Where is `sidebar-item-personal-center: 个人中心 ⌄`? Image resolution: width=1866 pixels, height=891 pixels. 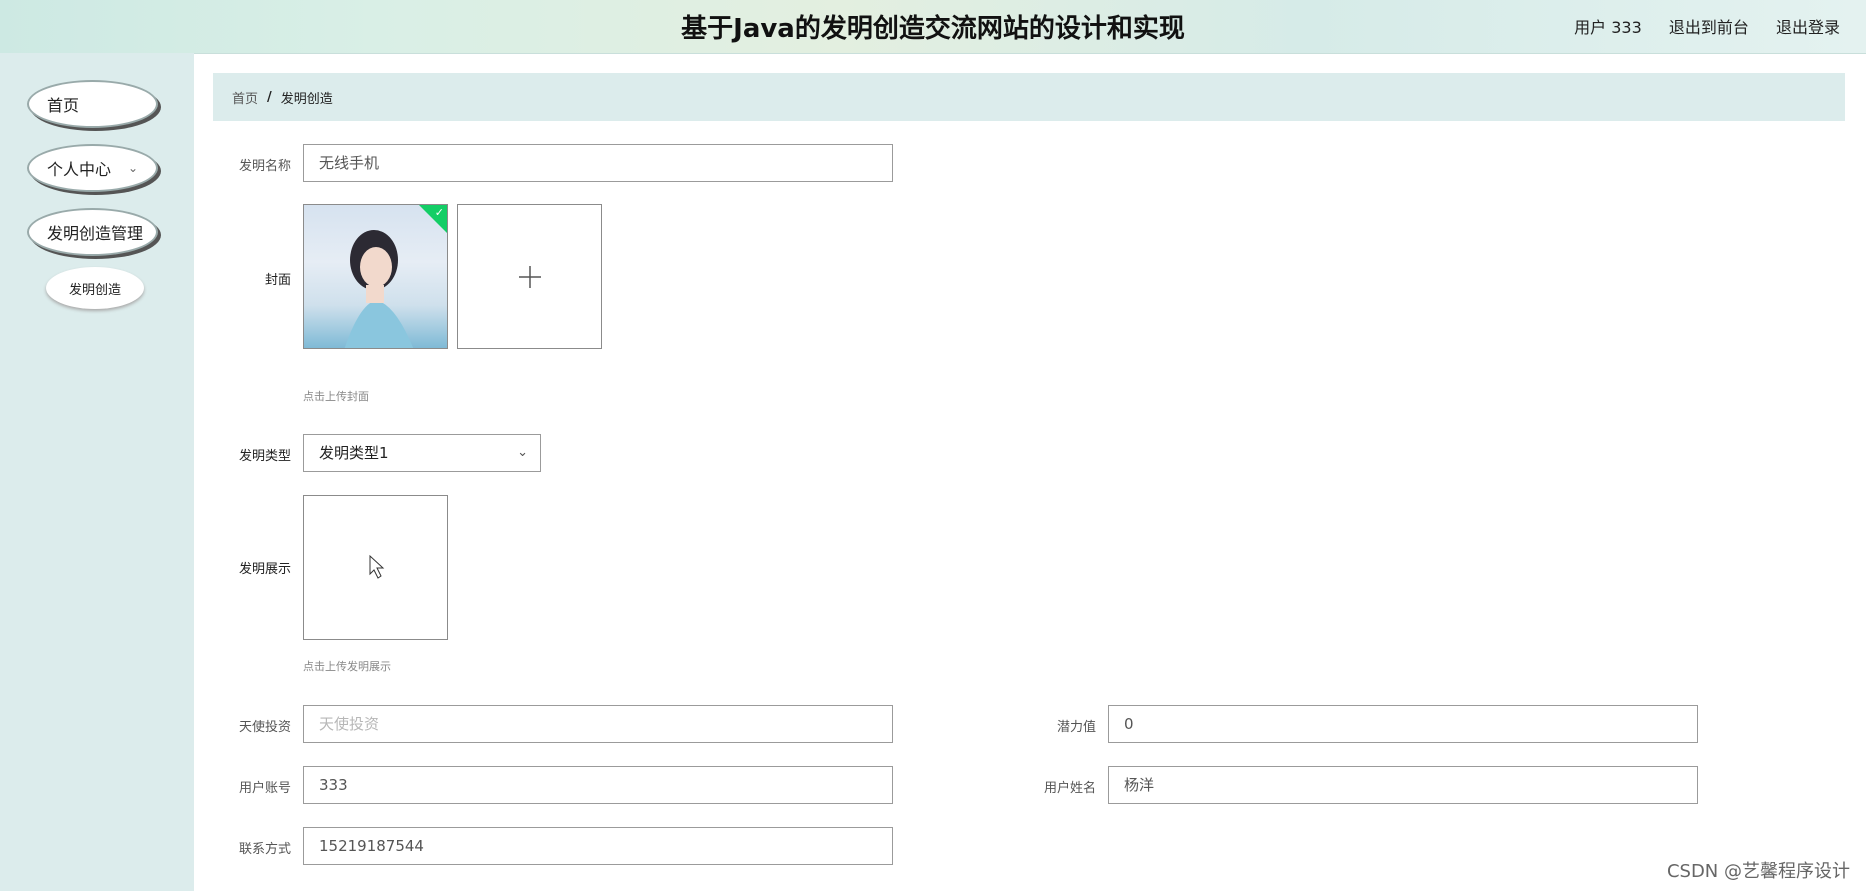 sidebar-item-personal-center: 个人中心 ⌄ is located at coordinates (92, 168).